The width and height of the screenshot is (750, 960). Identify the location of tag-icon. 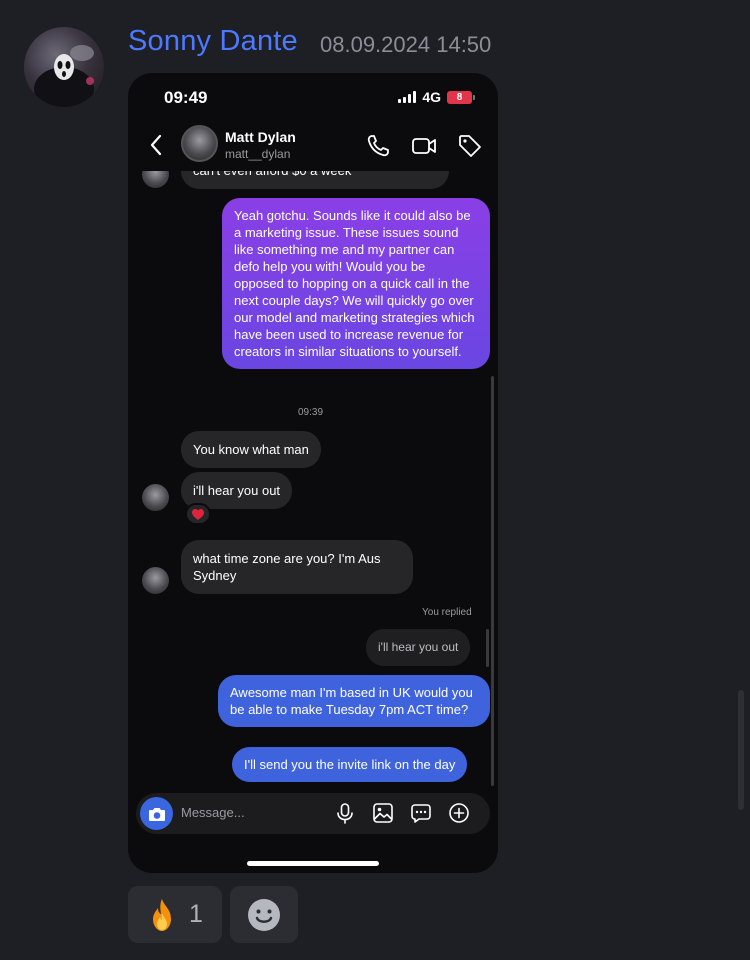
(470, 146).